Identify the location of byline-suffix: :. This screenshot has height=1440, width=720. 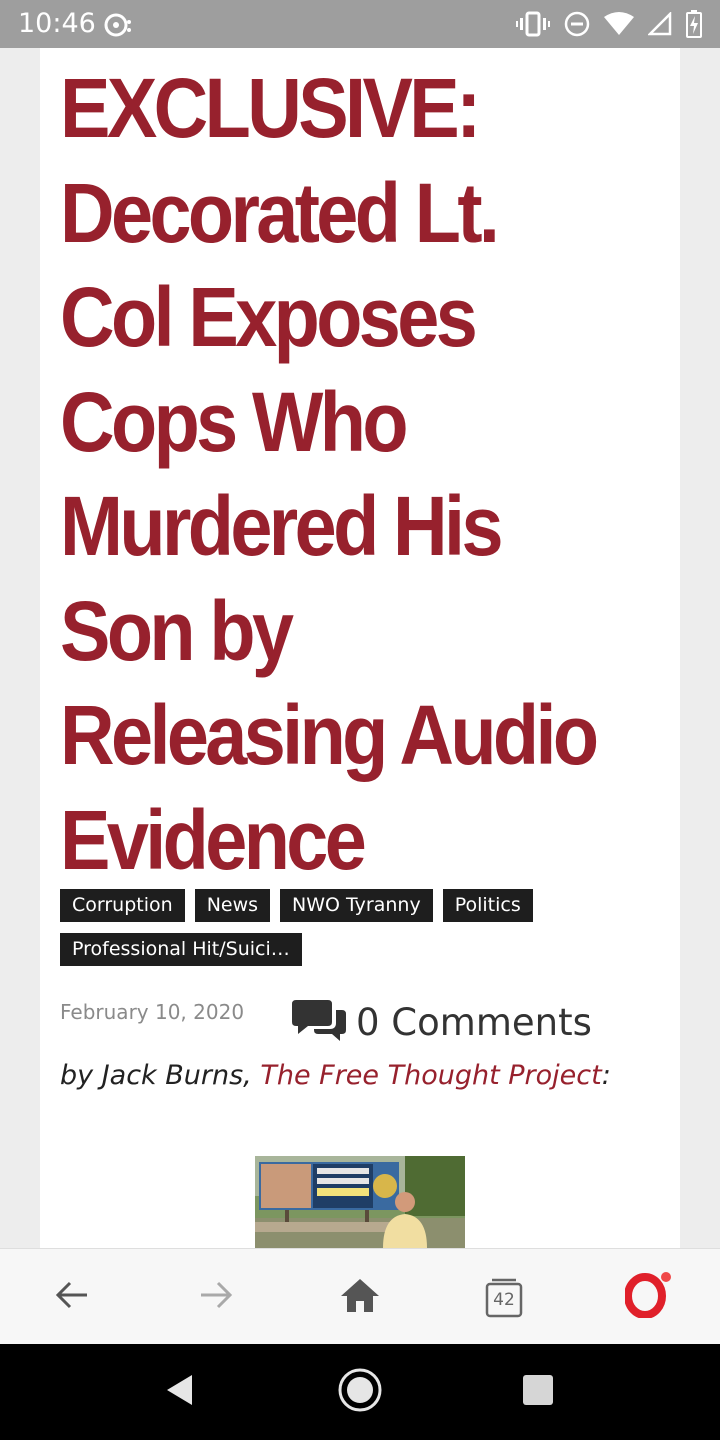
(606, 1075).